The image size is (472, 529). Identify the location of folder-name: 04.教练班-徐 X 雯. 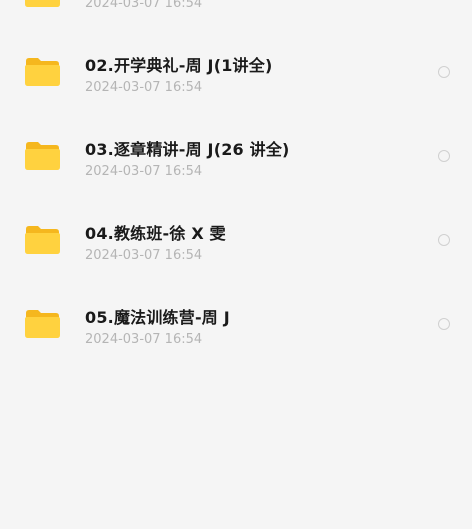
(155, 233).